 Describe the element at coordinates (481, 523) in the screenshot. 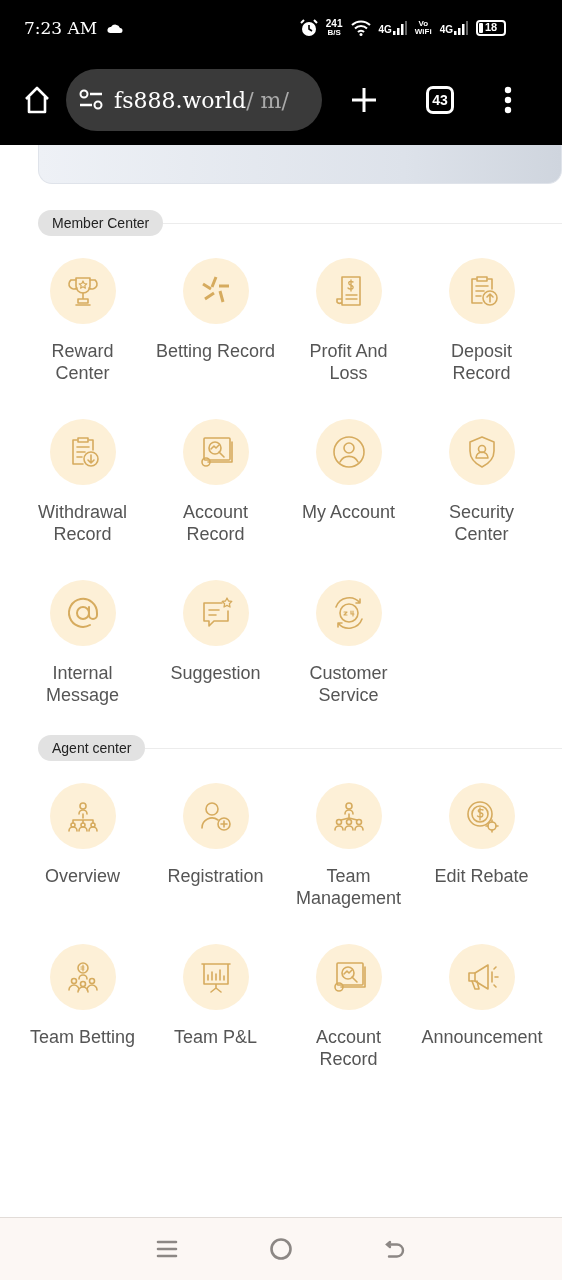

I see `menu-label: Security Center` at that location.